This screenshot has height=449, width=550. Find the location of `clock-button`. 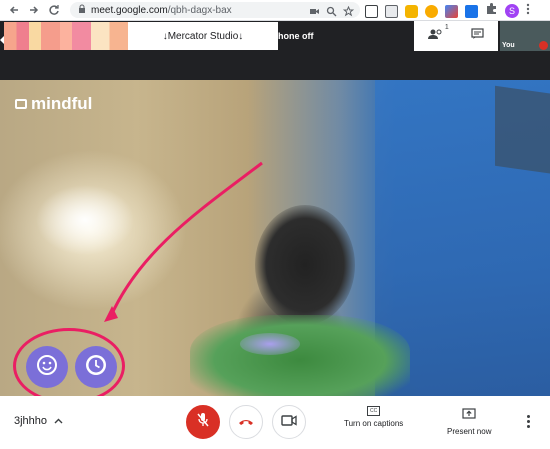

clock-button is located at coordinates (96, 367).